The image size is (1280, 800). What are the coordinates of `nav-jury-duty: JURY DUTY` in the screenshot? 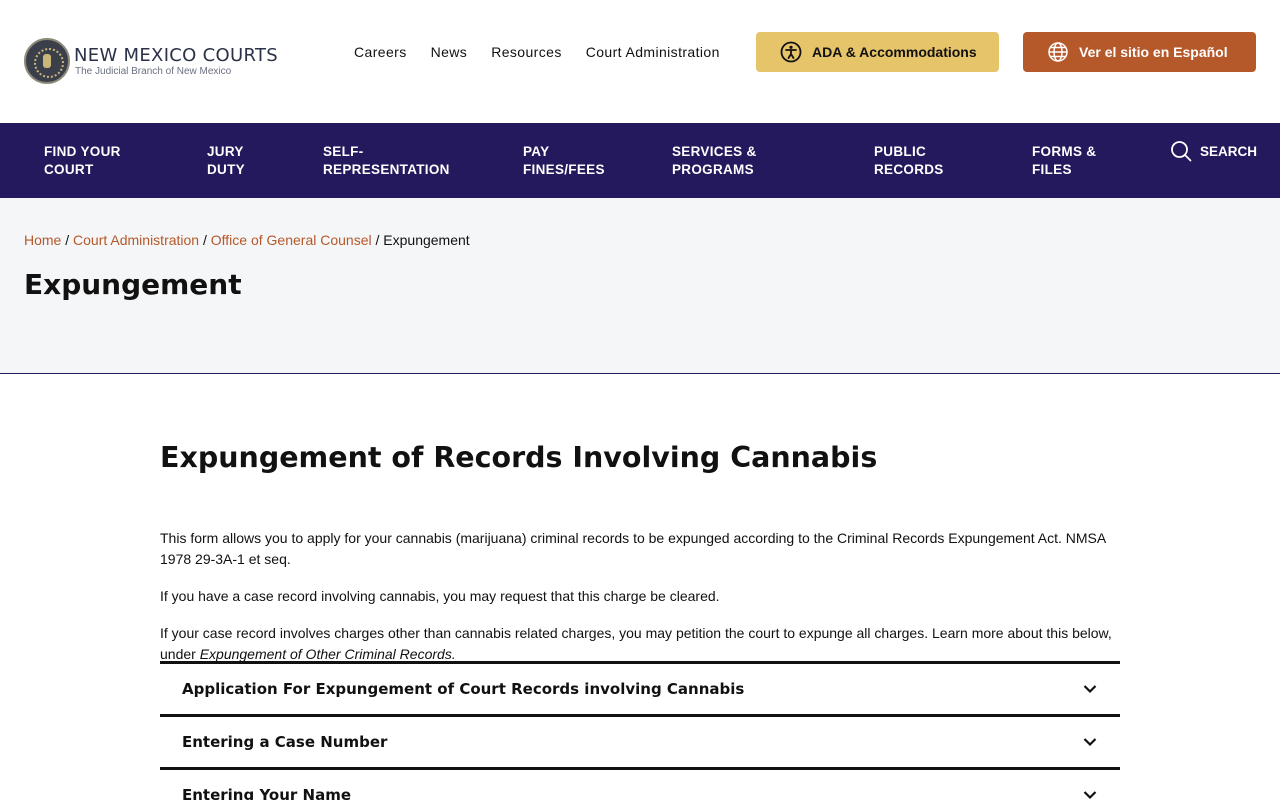 It's located at (226, 161).